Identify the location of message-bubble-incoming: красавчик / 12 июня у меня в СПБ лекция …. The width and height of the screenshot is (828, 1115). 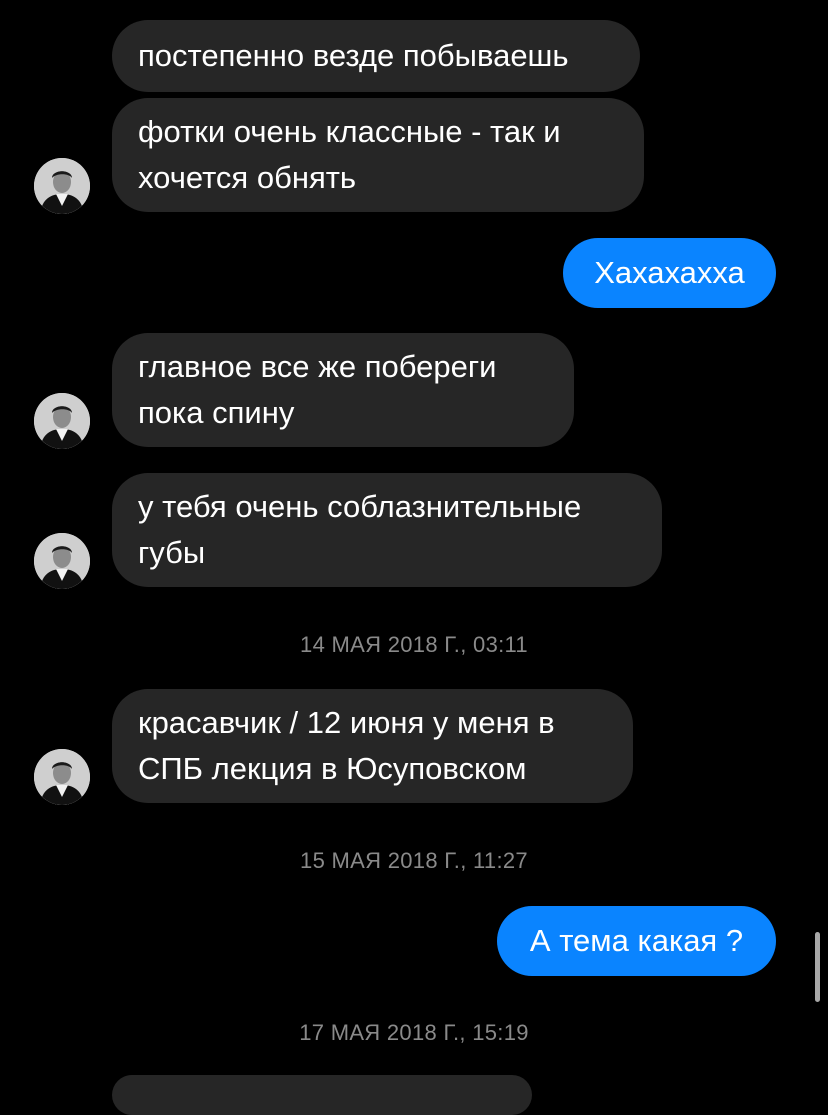
(372, 746).